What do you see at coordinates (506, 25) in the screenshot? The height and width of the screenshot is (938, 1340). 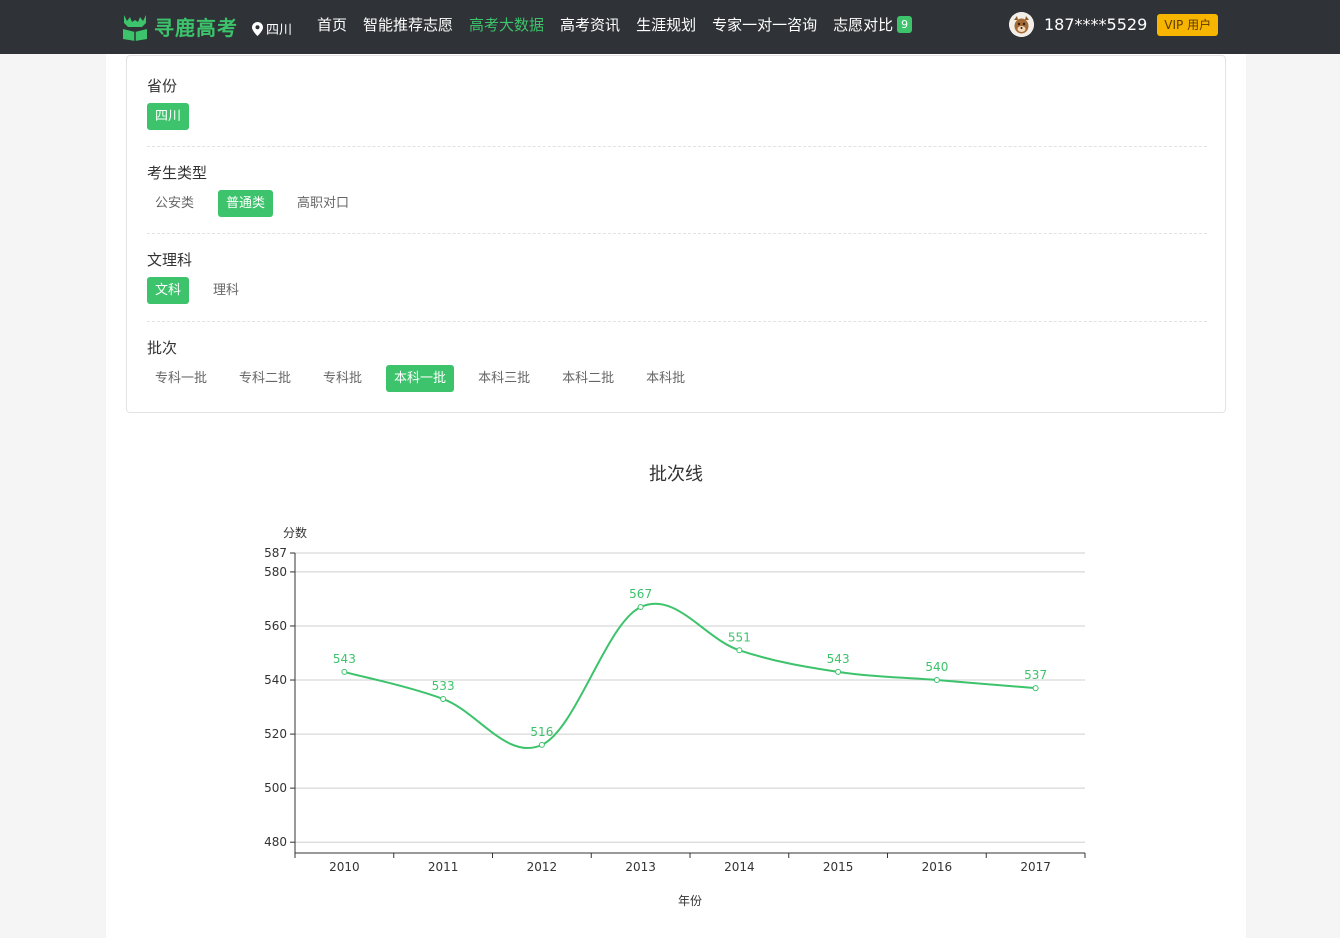 I see `nav-big-data: 高考大数据` at bounding box center [506, 25].